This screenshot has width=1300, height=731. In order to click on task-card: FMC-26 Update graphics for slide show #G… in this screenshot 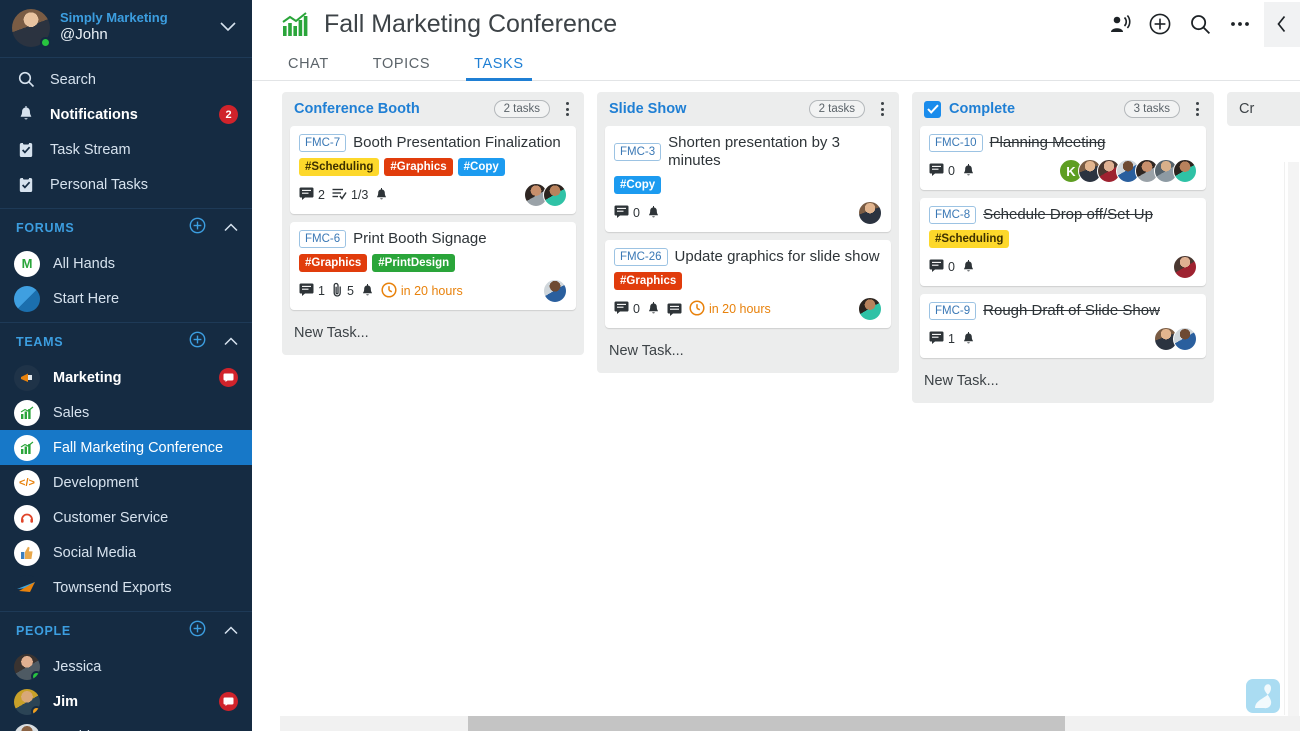, I will do `click(748, 284)`.